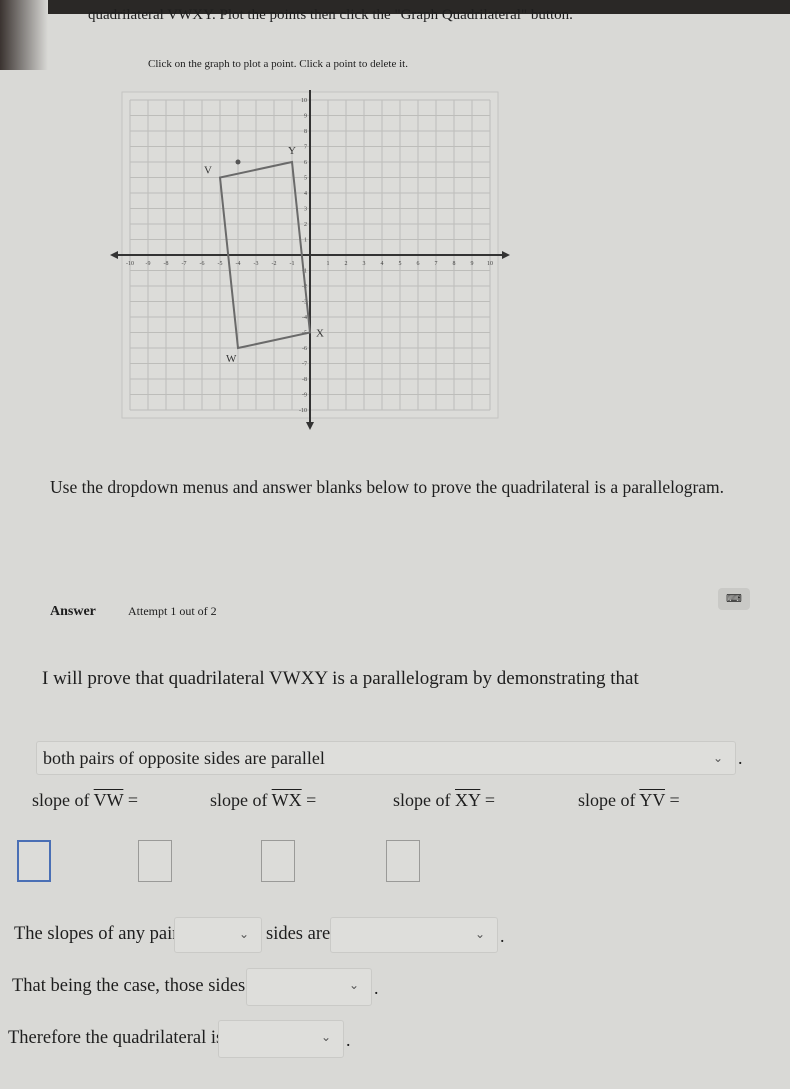 This screenshot has width=790, height=1089. What do you see at coordinates (274, 264) in the screenshot?
I see `x-tick-label: -2` at bounding box center [274, 264].